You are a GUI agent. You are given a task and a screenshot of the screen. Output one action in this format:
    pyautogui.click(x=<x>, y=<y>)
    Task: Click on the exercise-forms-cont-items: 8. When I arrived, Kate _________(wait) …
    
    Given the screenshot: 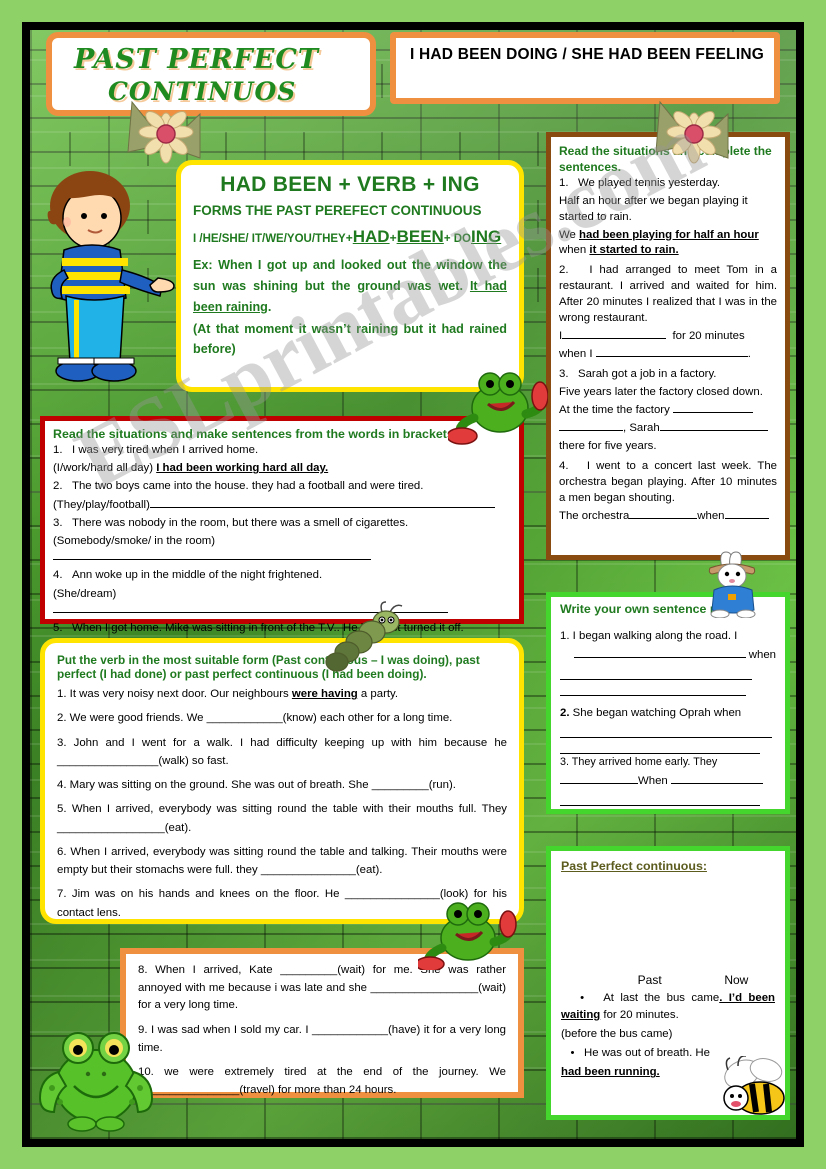 What is the action you would take?
    pyautogui.click(x=322, y=1031)
    